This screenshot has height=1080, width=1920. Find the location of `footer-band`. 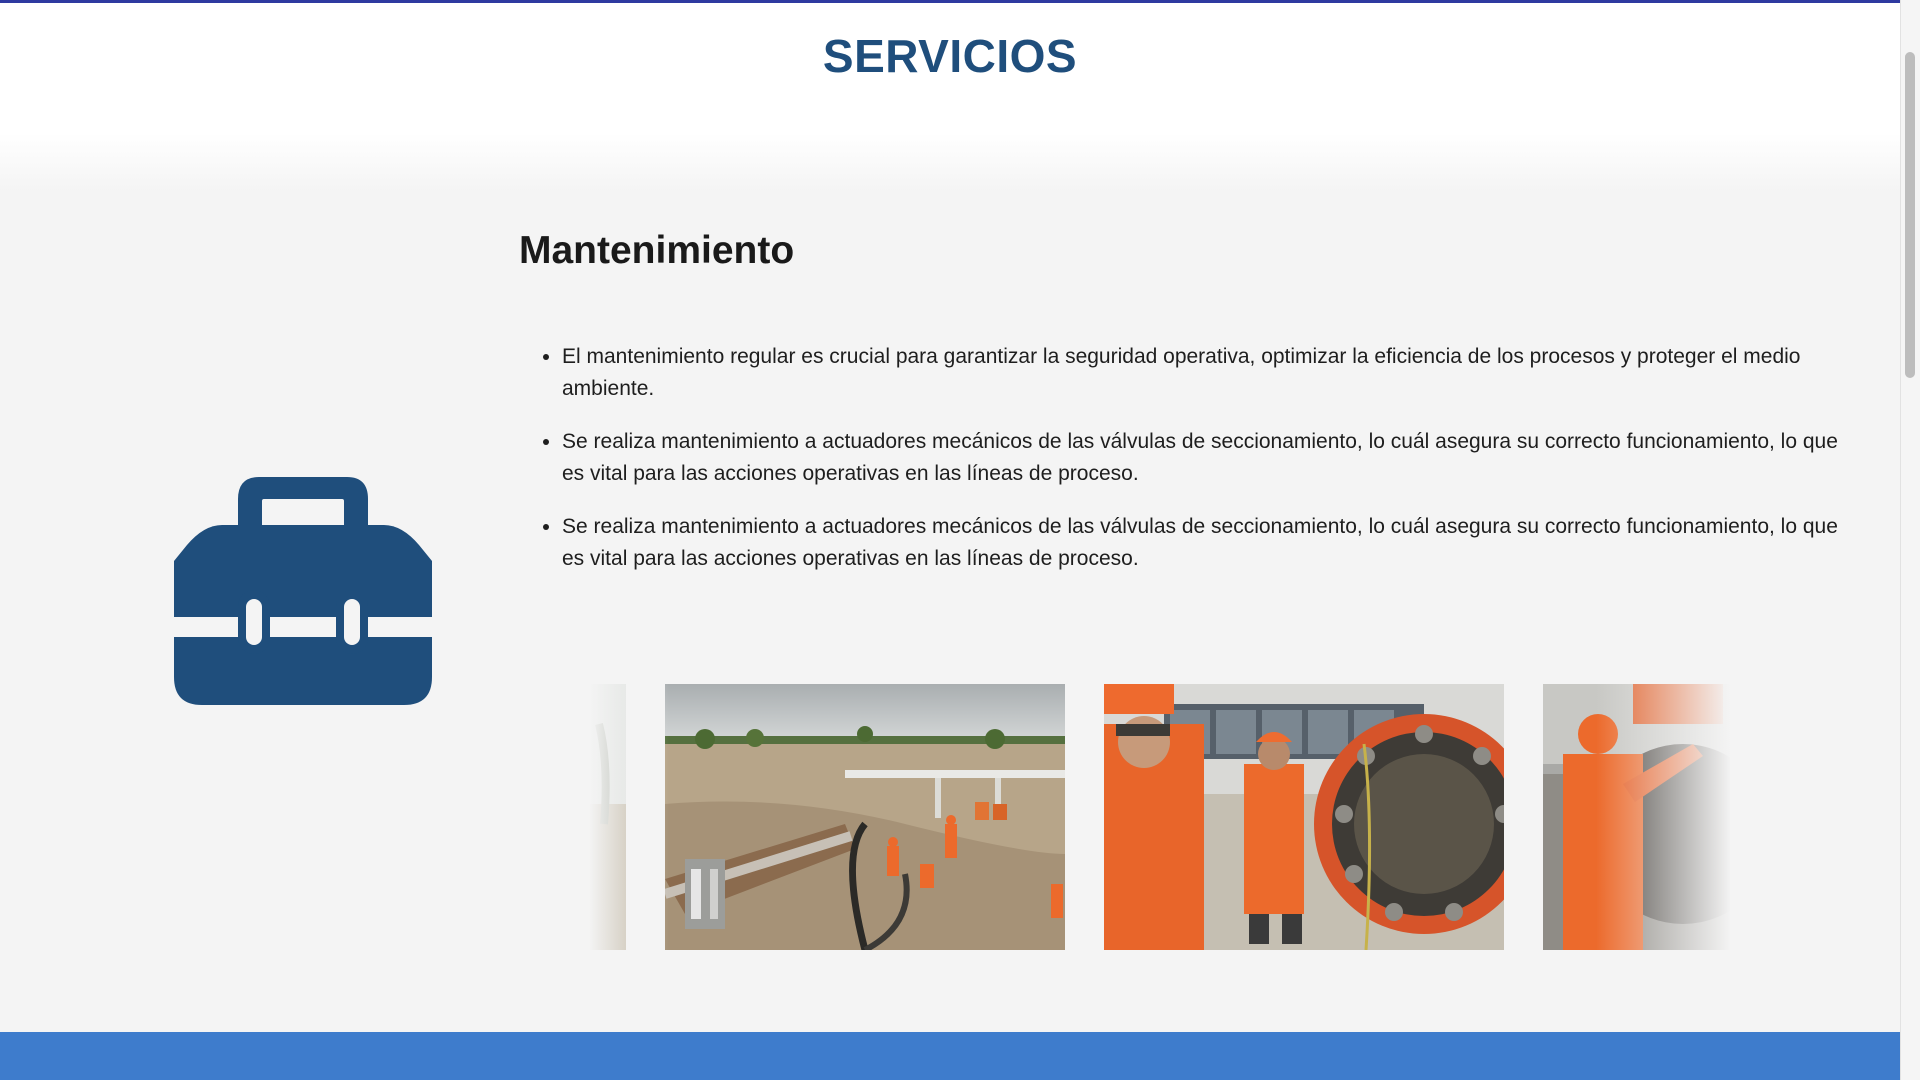

footer-band is located at coordinates (950, 1056).